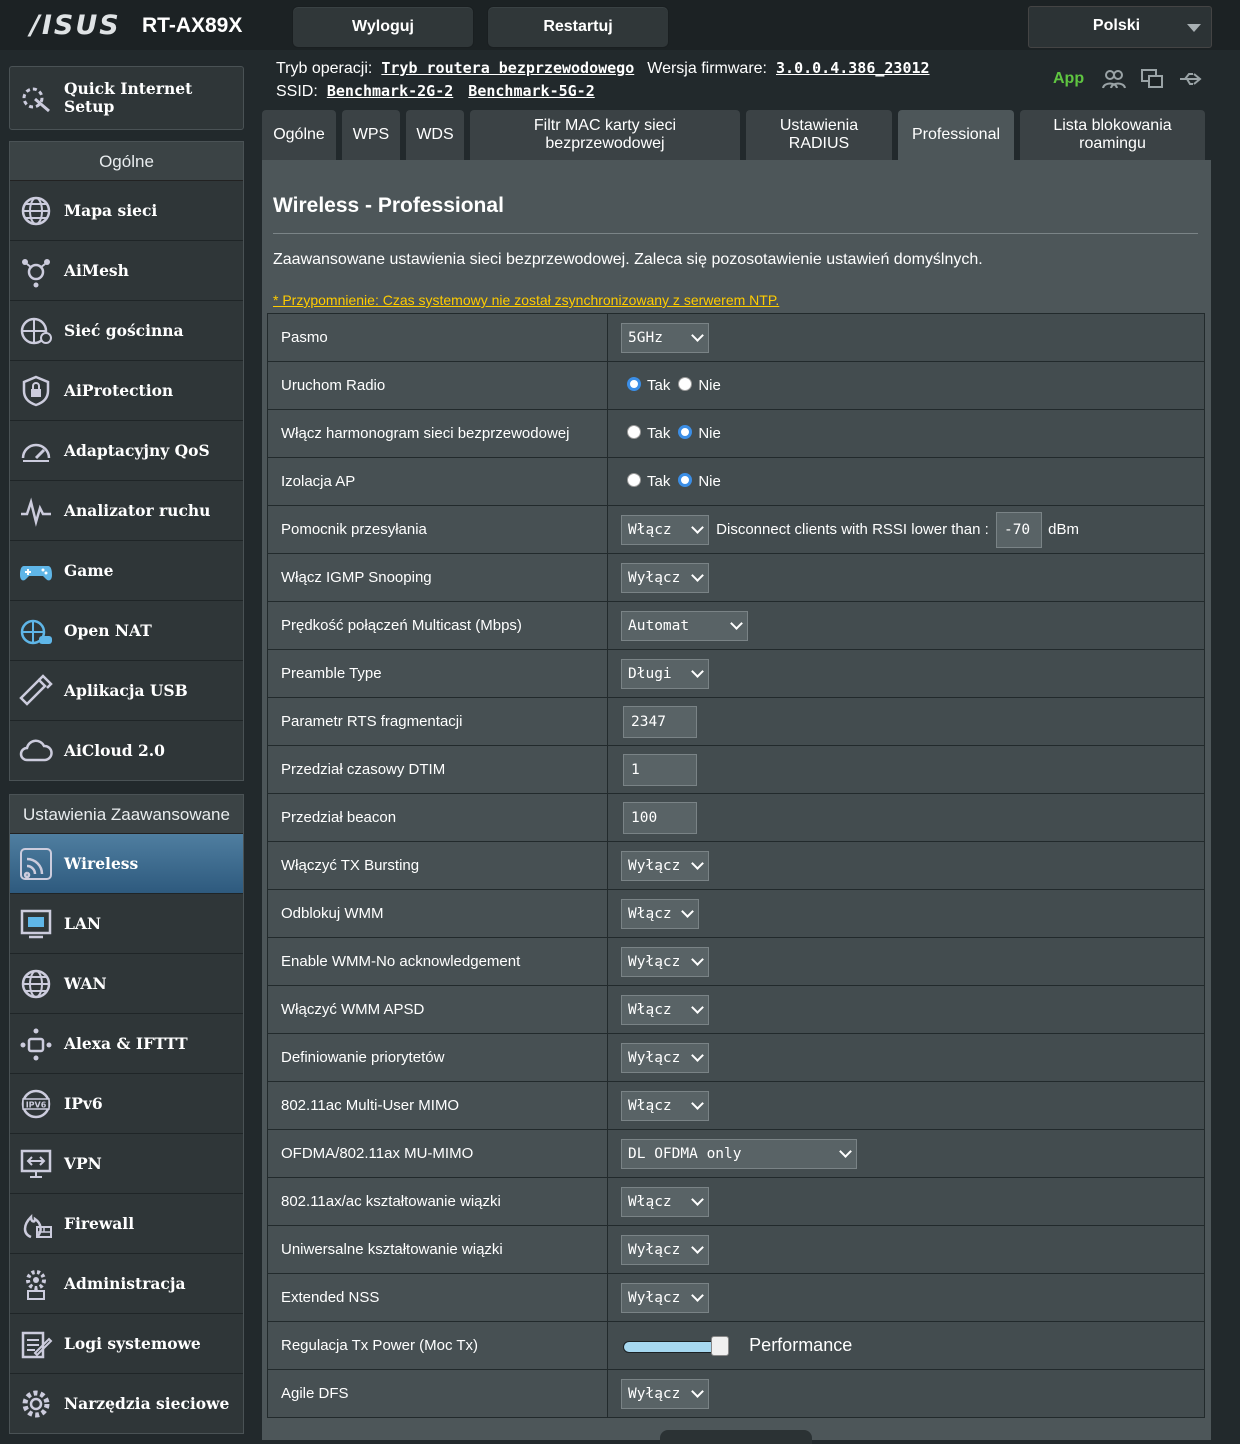 The width and height of the screenshot is (1240, 1444). What do you see at coordinates (956, 135) in the screenshot?
I see `tab-professional: Professional` at bounding box center [956, 135].